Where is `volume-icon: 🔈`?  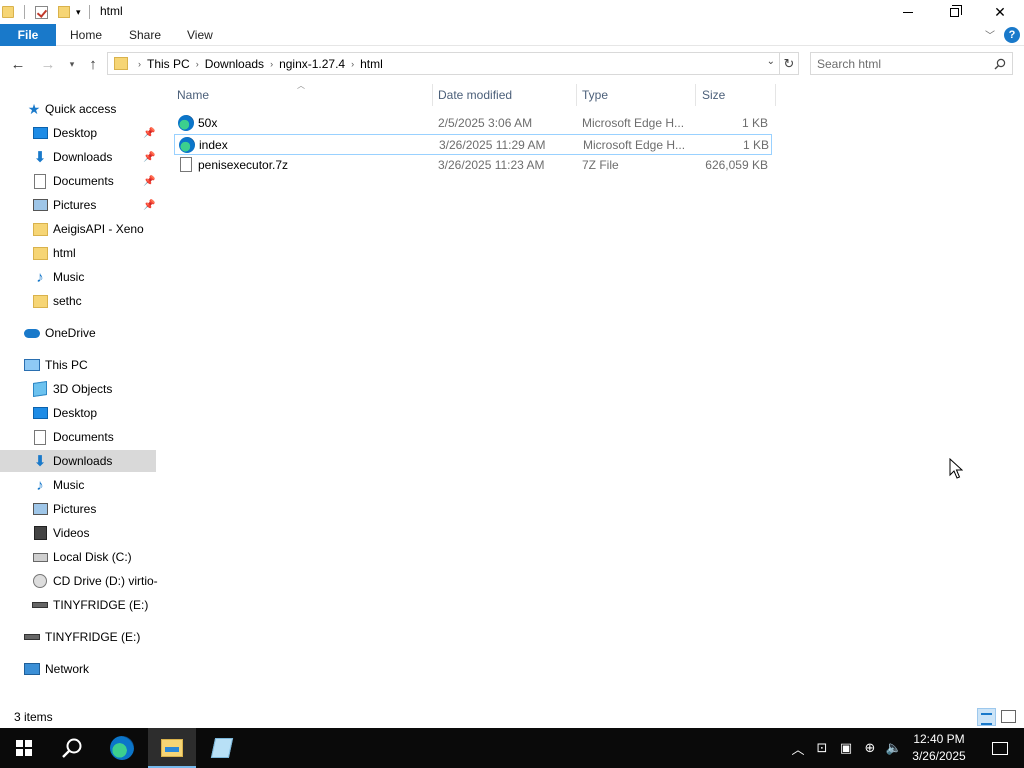 volume-icon: 🔈 is located at coordinates (894, 748).